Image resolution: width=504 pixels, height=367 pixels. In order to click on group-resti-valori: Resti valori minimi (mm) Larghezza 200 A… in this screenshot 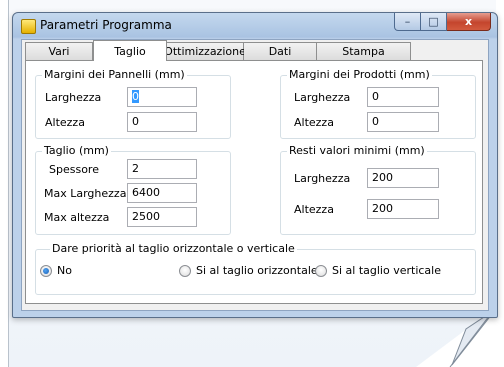, I will do `click(378, 189)`.